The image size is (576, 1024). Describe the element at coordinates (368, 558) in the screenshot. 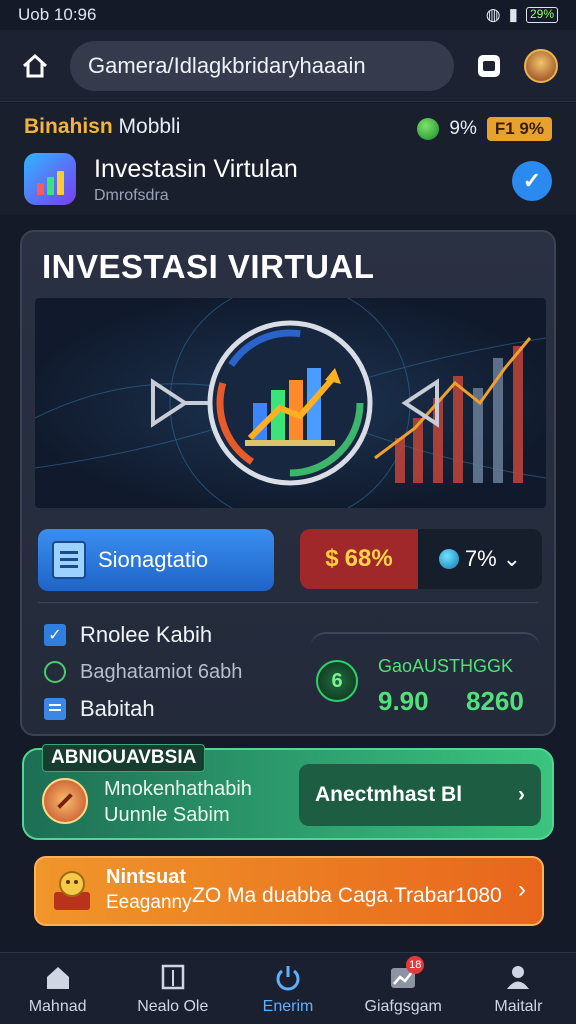

I see `stat-a-value: 68%` at that location.